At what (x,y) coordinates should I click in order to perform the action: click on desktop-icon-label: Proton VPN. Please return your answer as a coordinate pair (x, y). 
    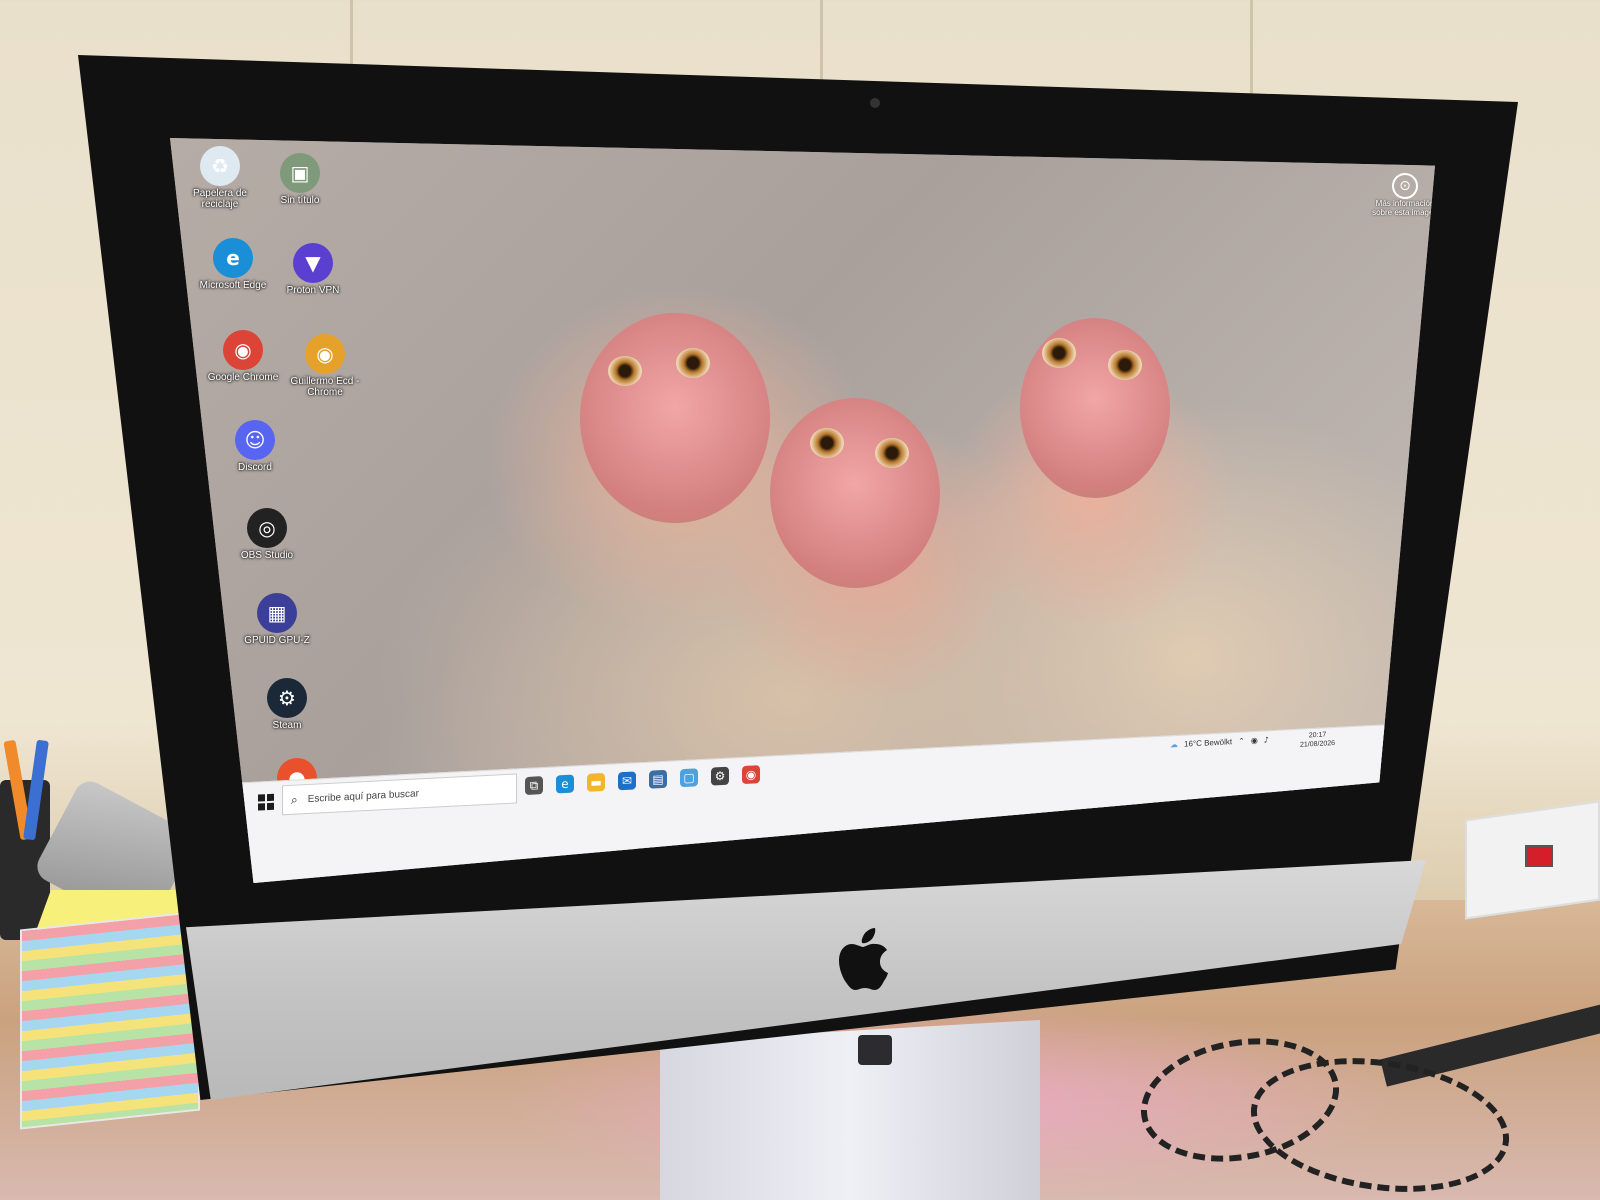
    Looking at the image, I should click on (313, 290).